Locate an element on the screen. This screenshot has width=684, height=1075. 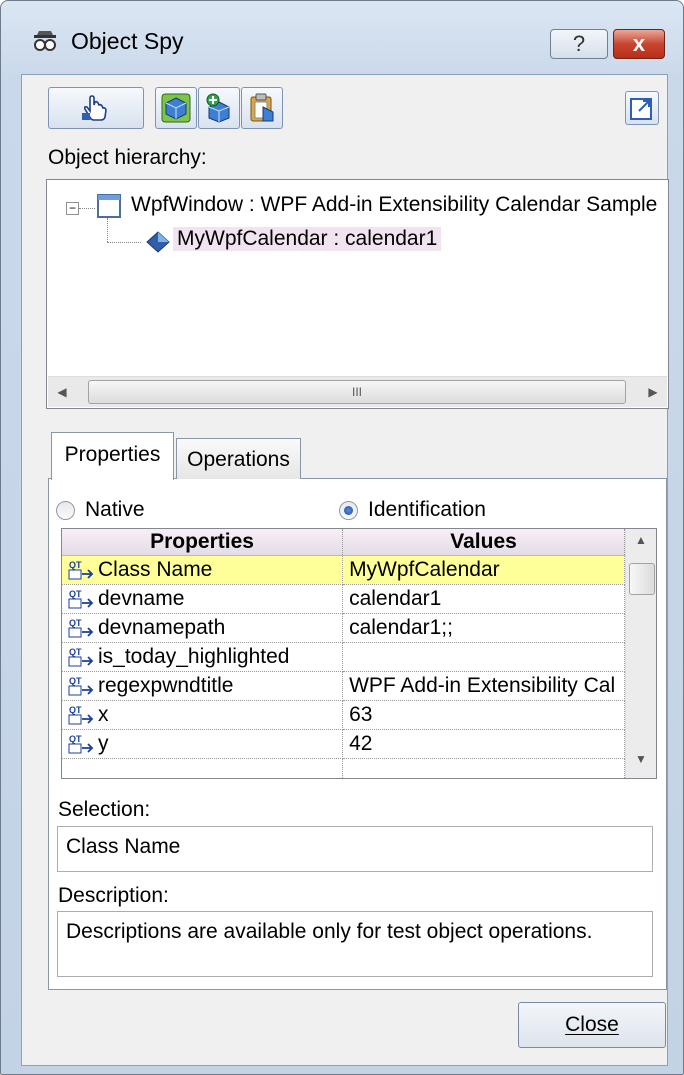
property-name: is_today_highlighted is located at coordinates (194, 656).